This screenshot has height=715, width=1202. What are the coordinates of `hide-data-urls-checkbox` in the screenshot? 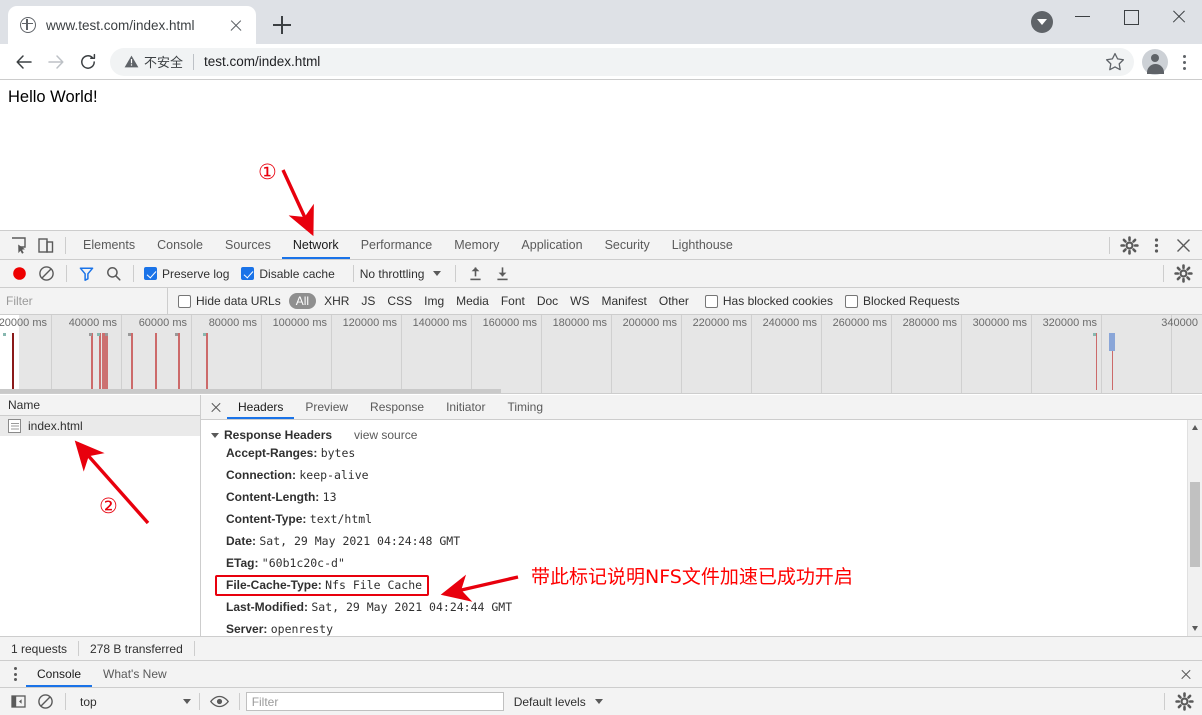 It's located at (184, 301).